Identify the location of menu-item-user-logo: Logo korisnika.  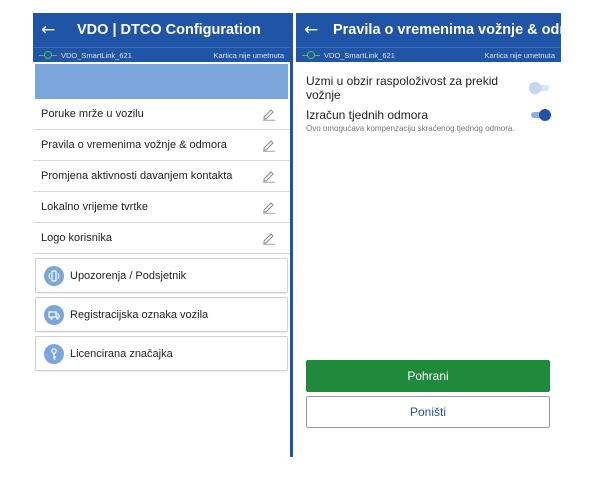
(161, 238).